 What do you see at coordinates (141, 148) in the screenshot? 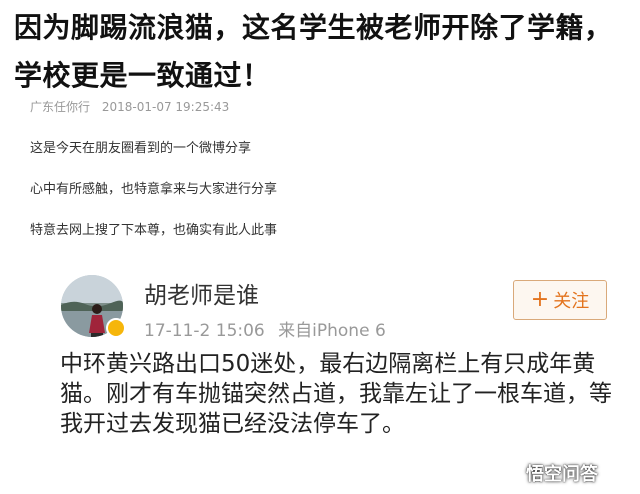
I see `paragraph-1: 这是今天在朋友圈看到的一个微博分享` at bounding box center [141, 148].